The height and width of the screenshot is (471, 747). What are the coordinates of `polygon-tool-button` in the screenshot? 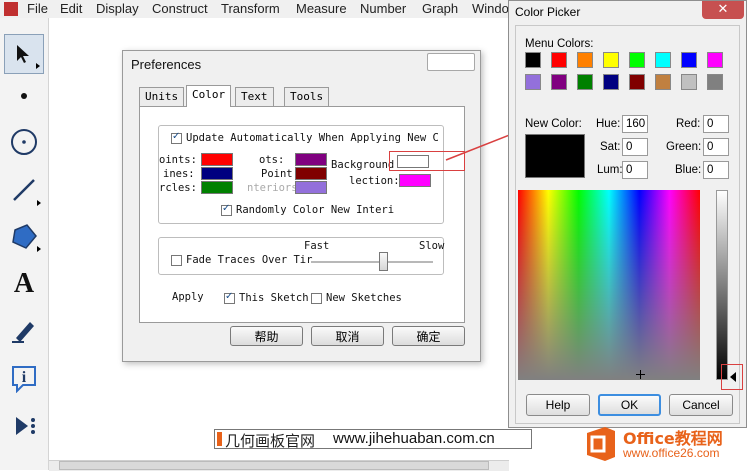 It's located at (24, 236).